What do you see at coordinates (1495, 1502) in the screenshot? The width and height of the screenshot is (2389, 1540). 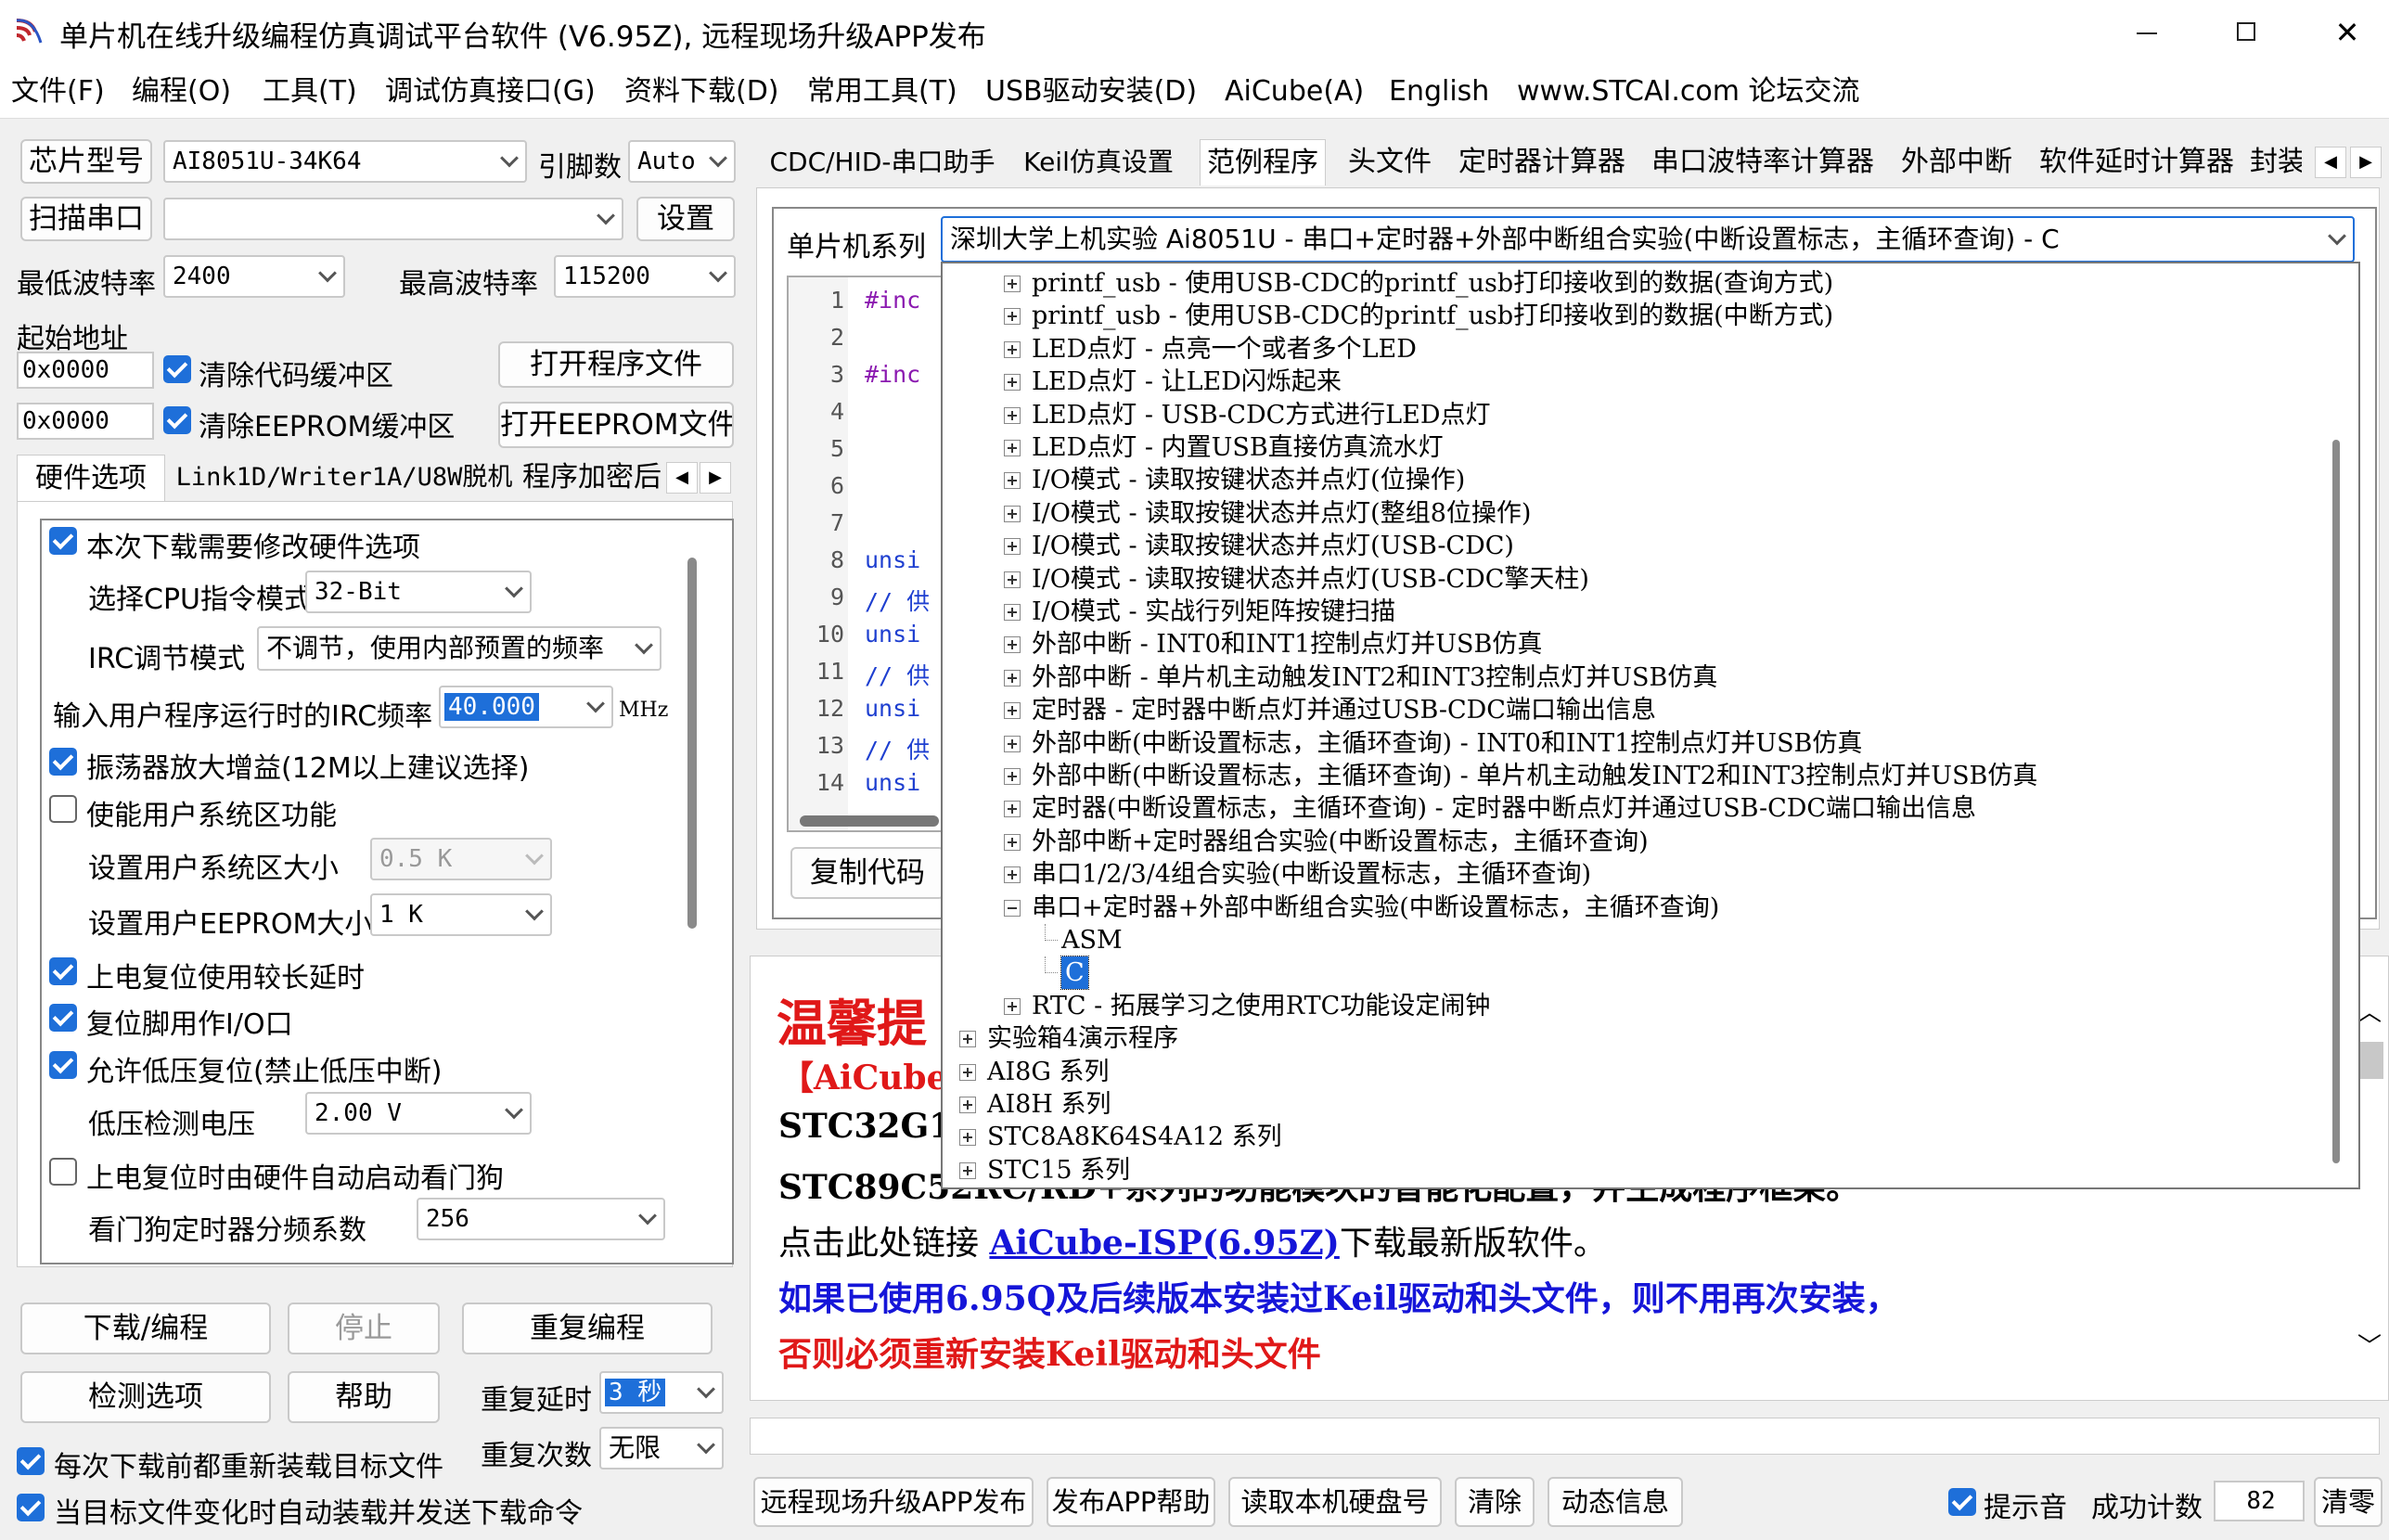 I see `clear-button: 清除` at bounding box center [1495, 1502].